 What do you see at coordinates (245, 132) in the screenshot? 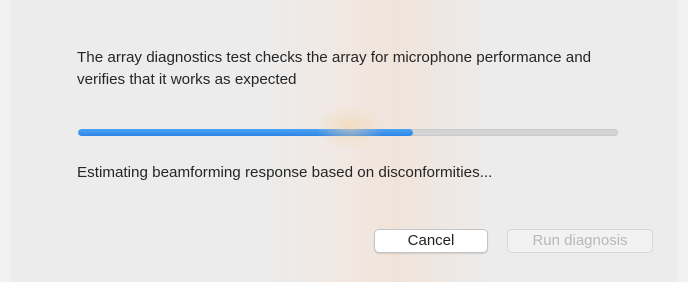
I see `progress-bar-fill` at bounding box center [245, 132].